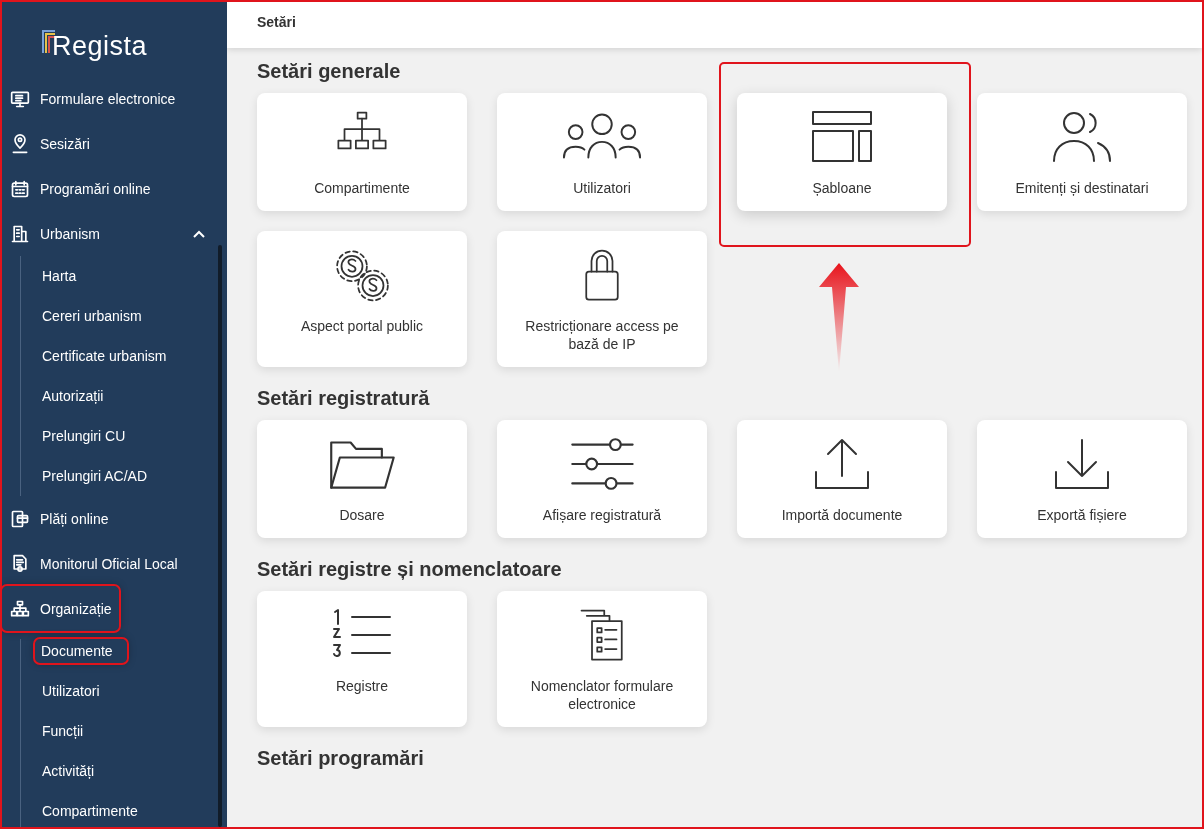 The height and width of the screenshot is (829, 1204). What do you see at coordinates (341, 758) in the screenshot?
I see `section-title: Setări programări` at bounding box center [341, 758].